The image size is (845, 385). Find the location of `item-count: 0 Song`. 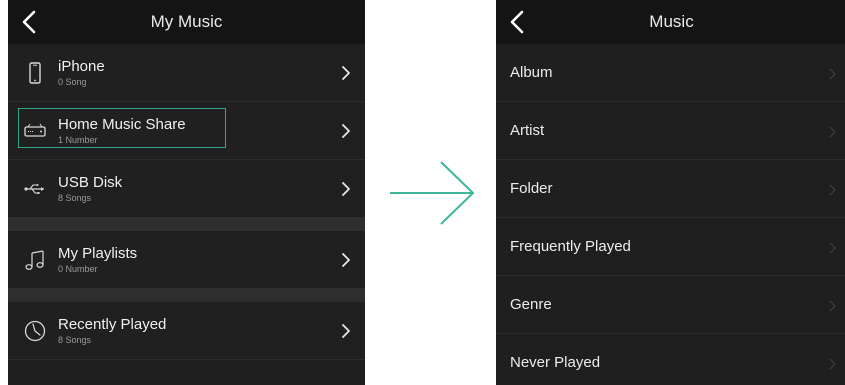

item-count: 0 Song is located at coordinates (72, 81).